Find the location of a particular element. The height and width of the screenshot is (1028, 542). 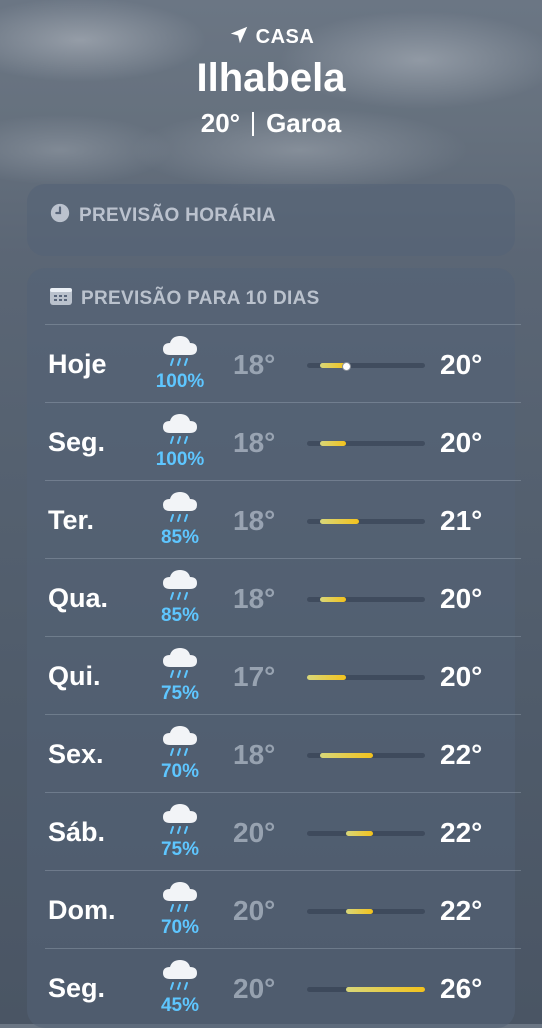

forecast-row: Dom. 70% 20° 22° is located at coordinates (283, 909).